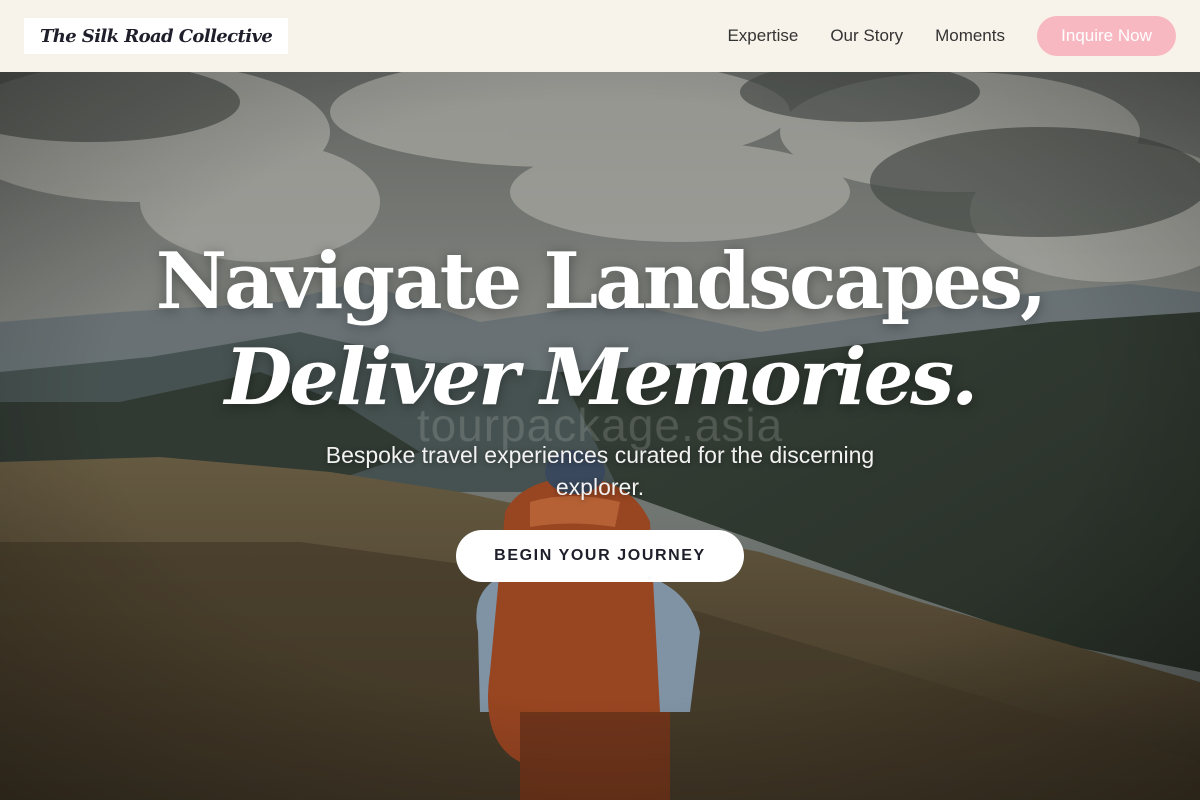 This screenshot has height=800, width=1200. I want to click on inquire-now-button: Inquire Now, so click(1106, 36).